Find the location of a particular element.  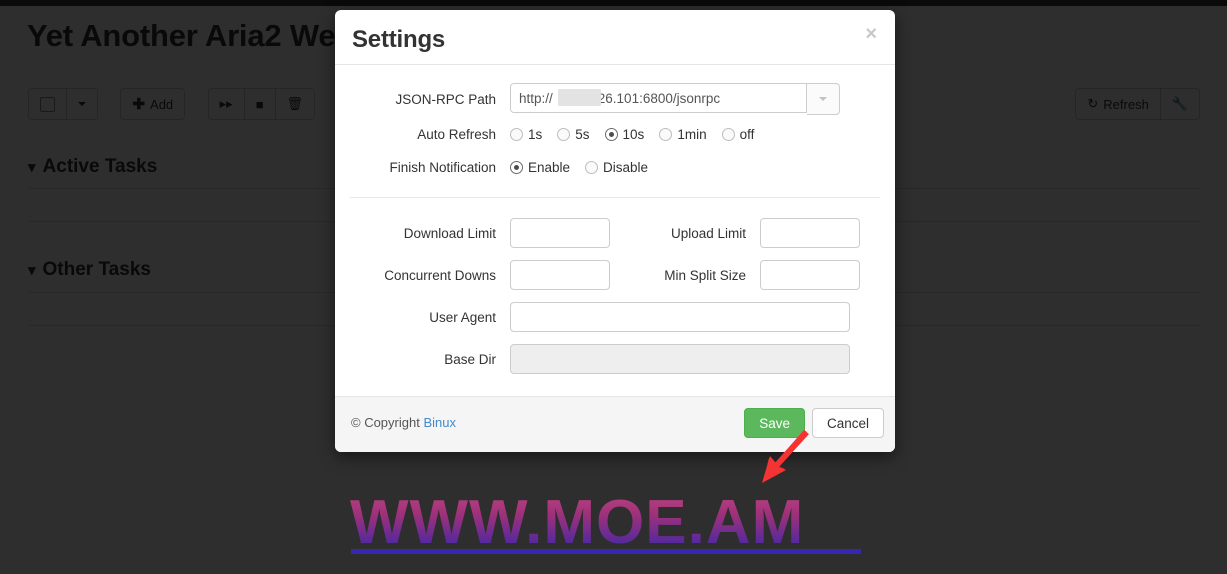

radio-label: Disable is located at coordinates (626, 167).